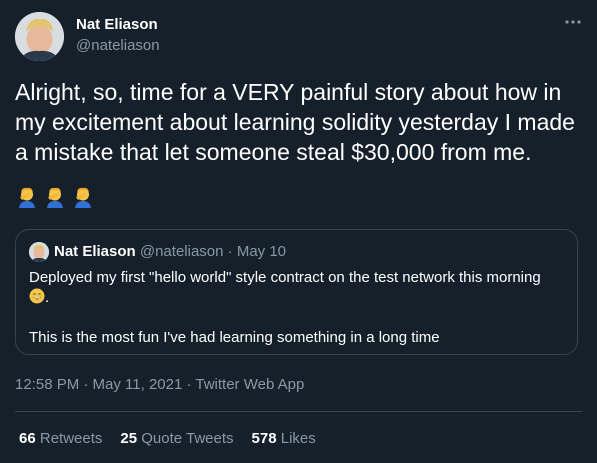  What do you see at coordinates (37, 296) in the screenshot?
I see `grinning-face-emoji` at bounding box center [37, 296].